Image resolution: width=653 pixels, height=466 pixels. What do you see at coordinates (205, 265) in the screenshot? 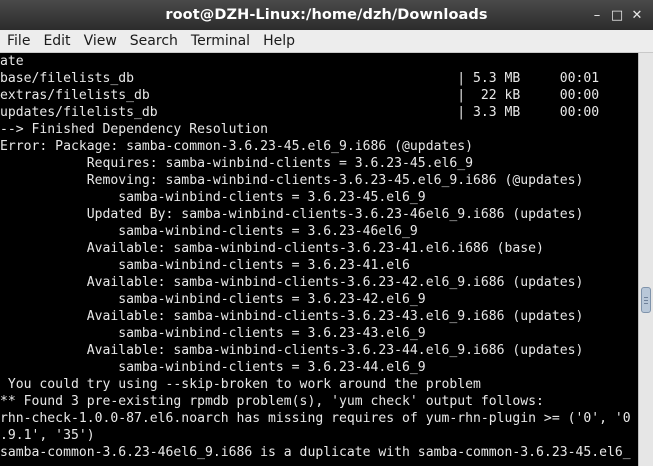
I see `terminal-line: samba-winbind-clients = 3.6.23-41.el6` at bounding box center [205, 265].